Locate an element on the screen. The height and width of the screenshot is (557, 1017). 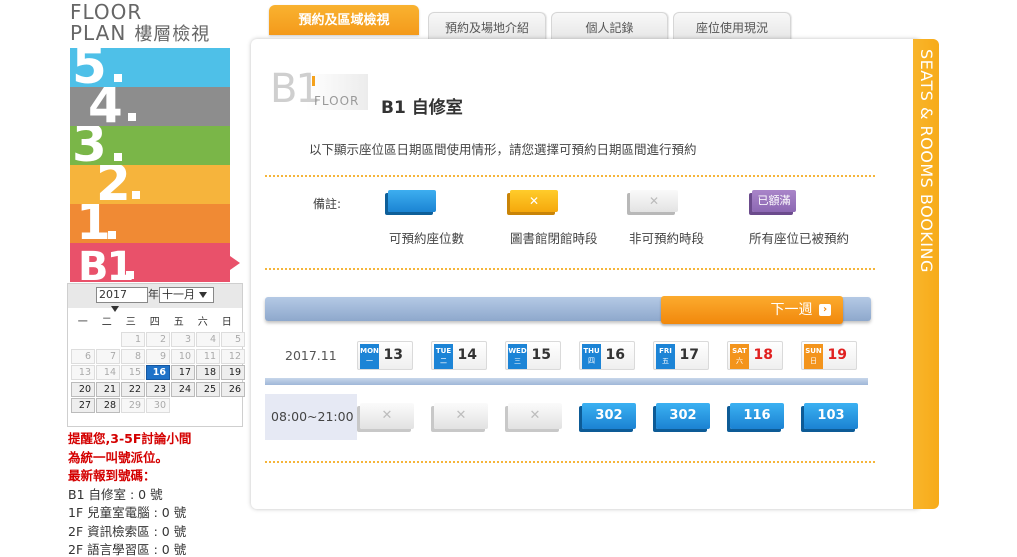
next-week-button: 下一週 › is located at coordinates (752, 310).